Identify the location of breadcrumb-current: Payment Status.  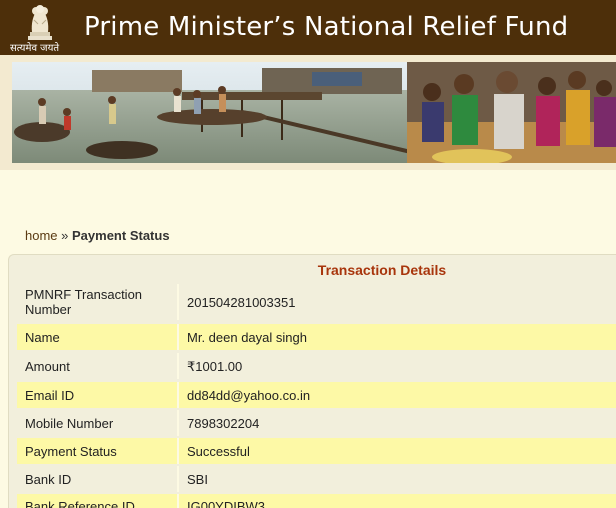
(121, 235).